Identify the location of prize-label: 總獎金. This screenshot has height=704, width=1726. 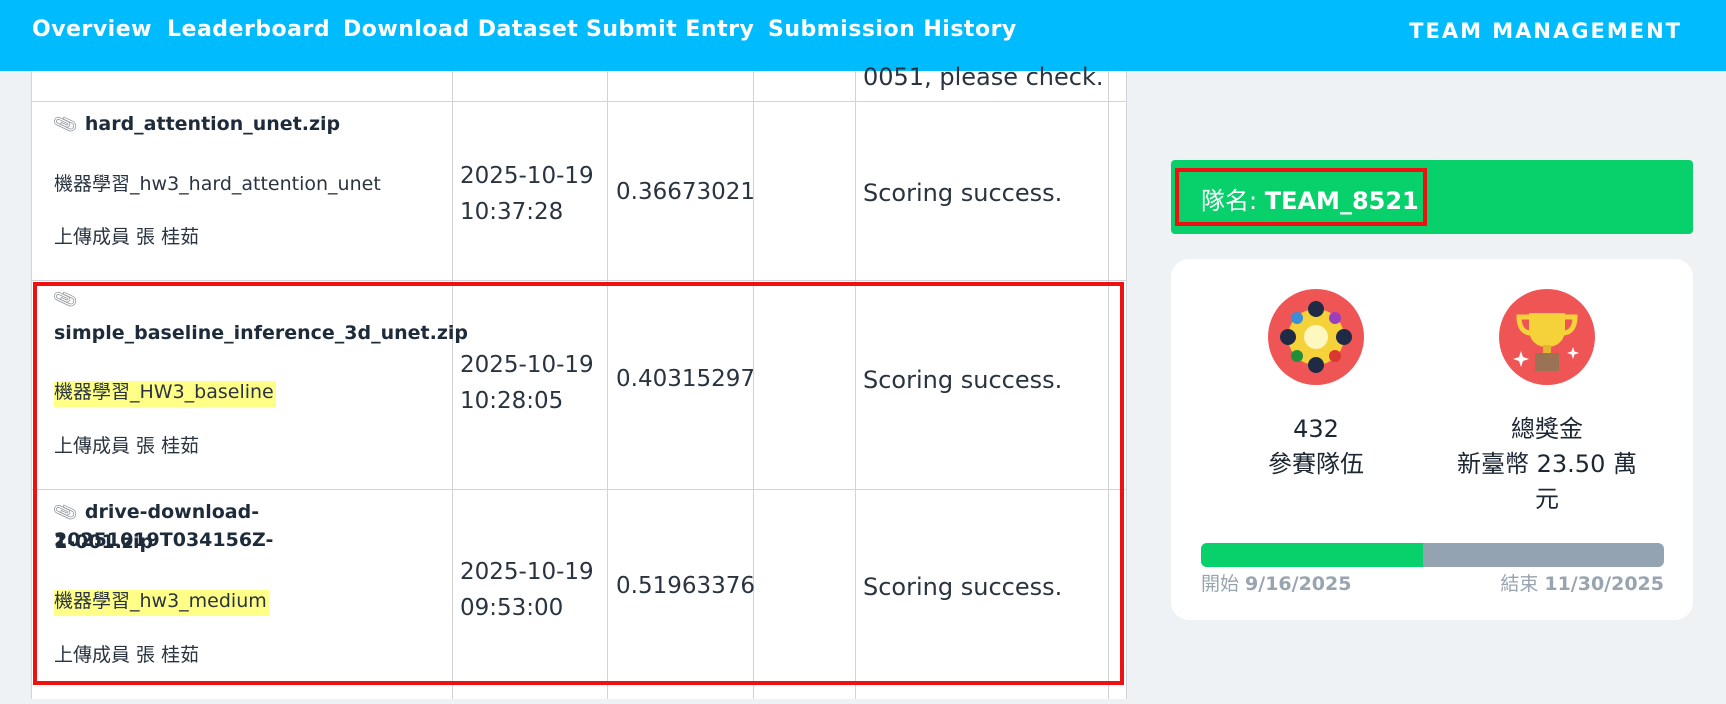
(1547, 429).